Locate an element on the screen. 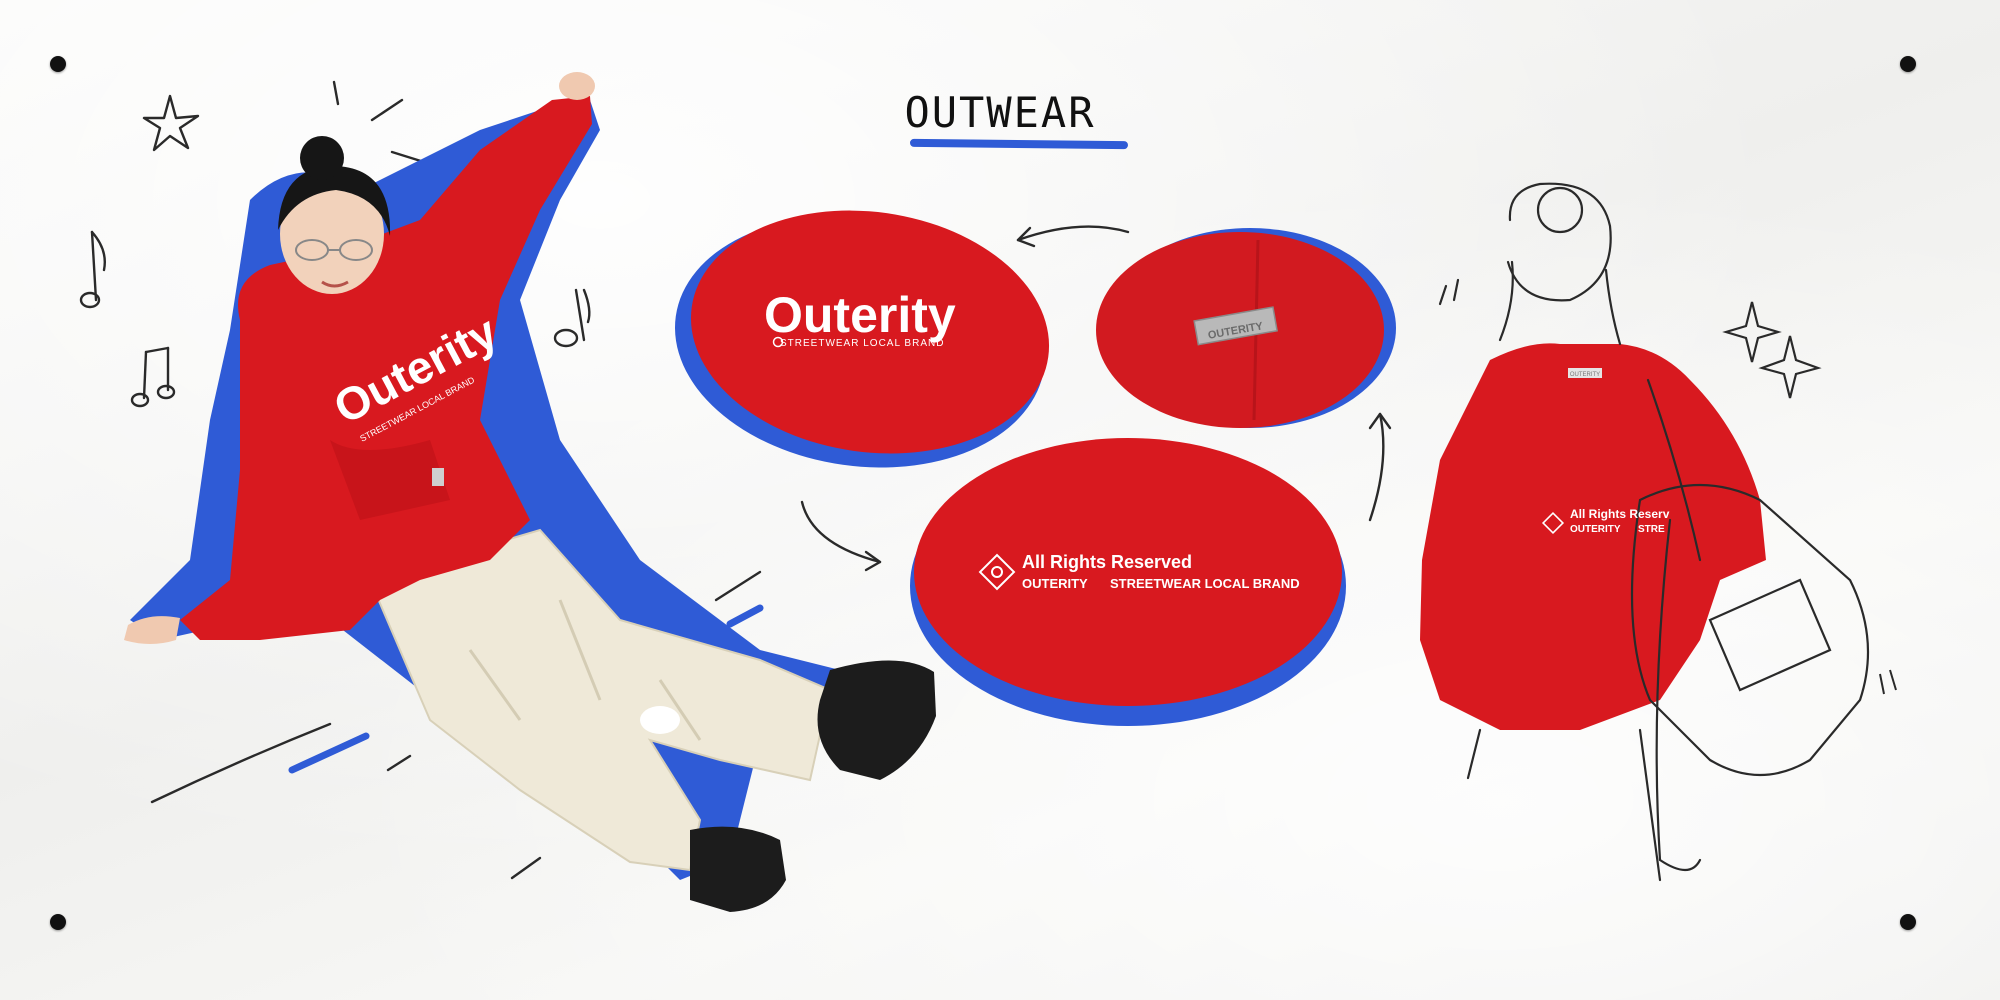 This screenshot has width=2000, height=1000. hand is located at coordinates (577, 86).